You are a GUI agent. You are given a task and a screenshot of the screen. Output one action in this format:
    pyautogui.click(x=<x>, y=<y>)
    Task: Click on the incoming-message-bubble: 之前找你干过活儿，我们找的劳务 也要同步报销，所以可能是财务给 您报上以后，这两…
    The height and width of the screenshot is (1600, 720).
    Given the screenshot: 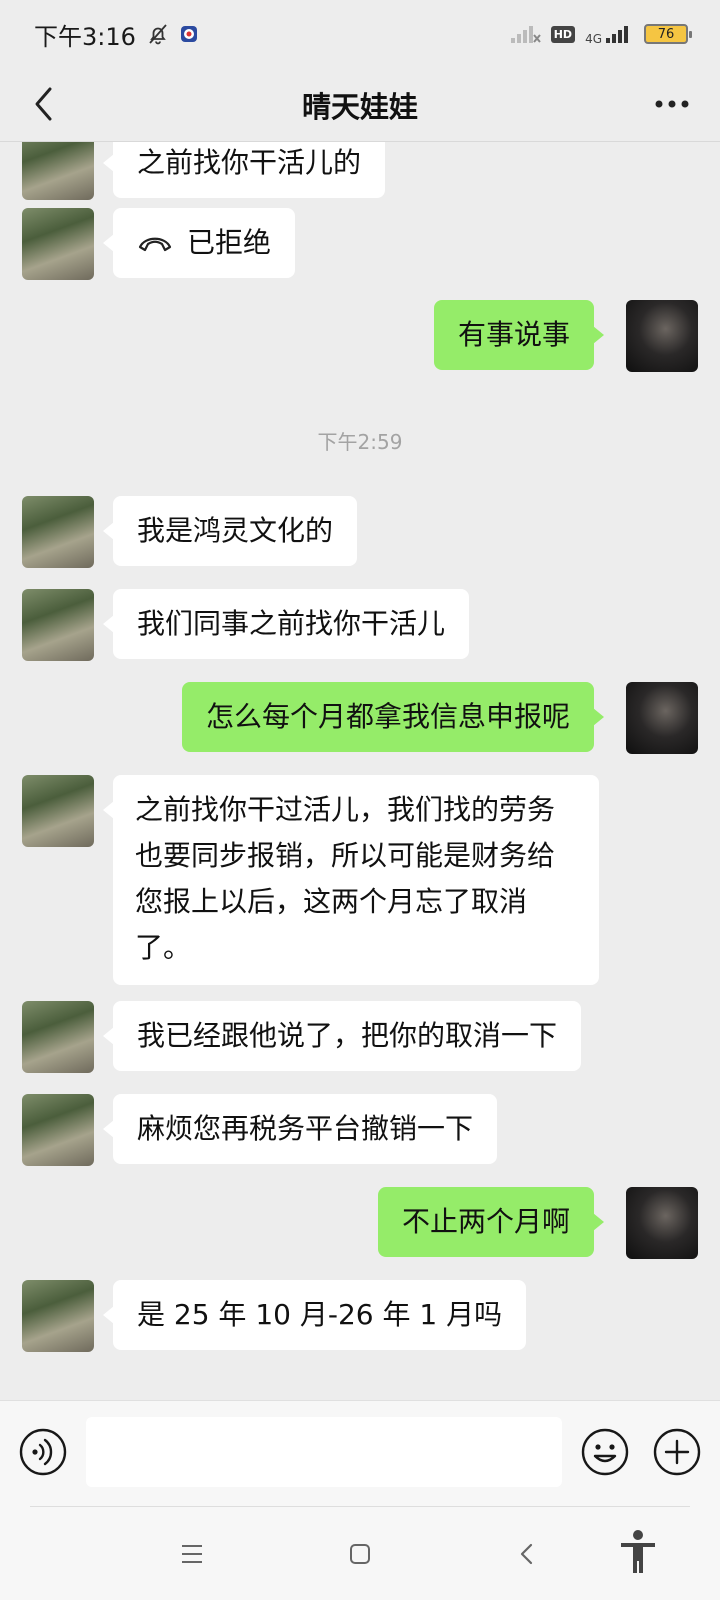 What is the action you would take?
    pyautogui.click(x=351, y=880)
    